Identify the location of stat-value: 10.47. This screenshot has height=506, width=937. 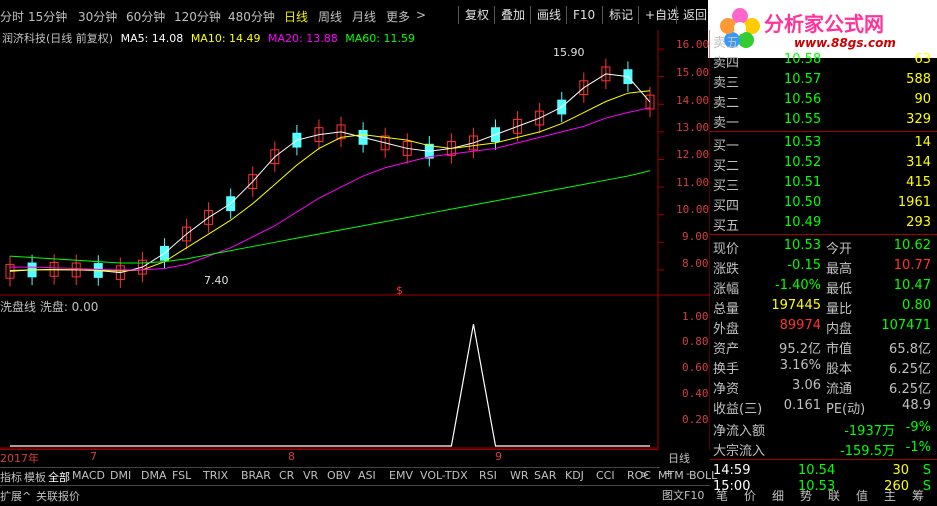
(912, 285).